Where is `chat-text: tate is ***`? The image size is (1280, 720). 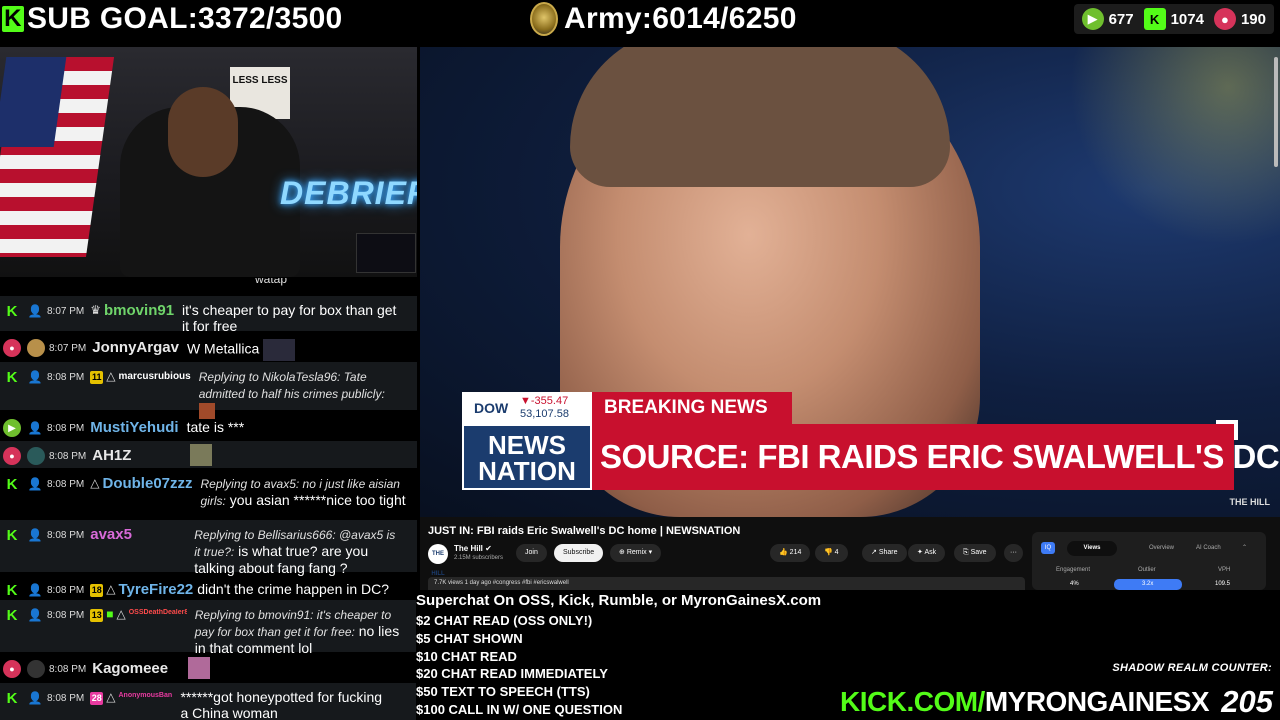 chat-text: tate is *** is located at coordinates (215, 427).